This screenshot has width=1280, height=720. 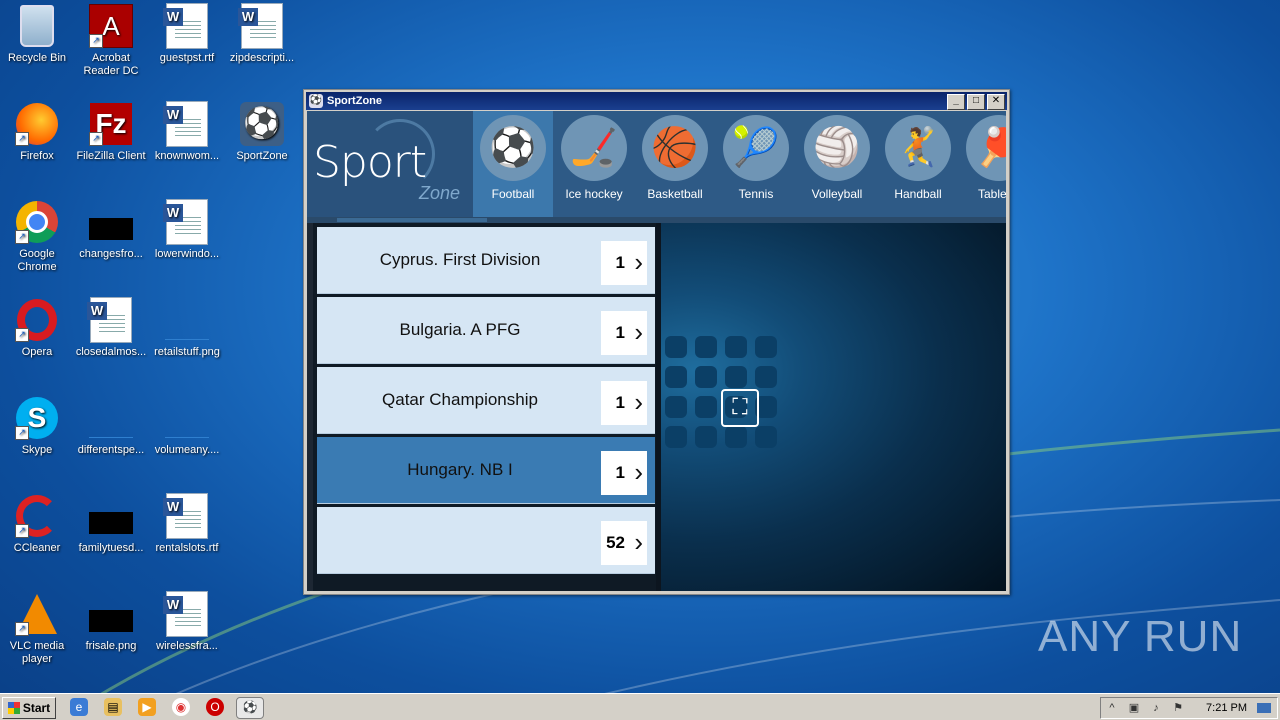 What do you see at coordinates (486, 260) in the screenshot?
I see `league-row: Cyprus. First Division 1 ›` at bounding box center [486, 260].